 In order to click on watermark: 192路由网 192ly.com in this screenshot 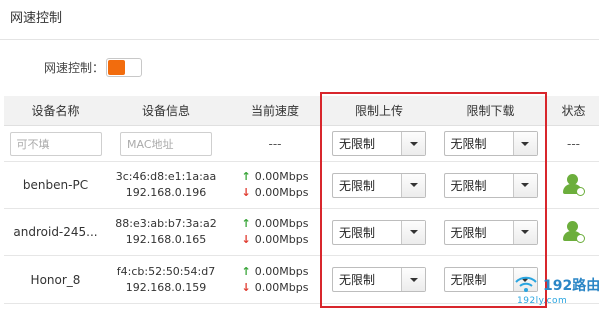, I will do `click(553, 292)`.